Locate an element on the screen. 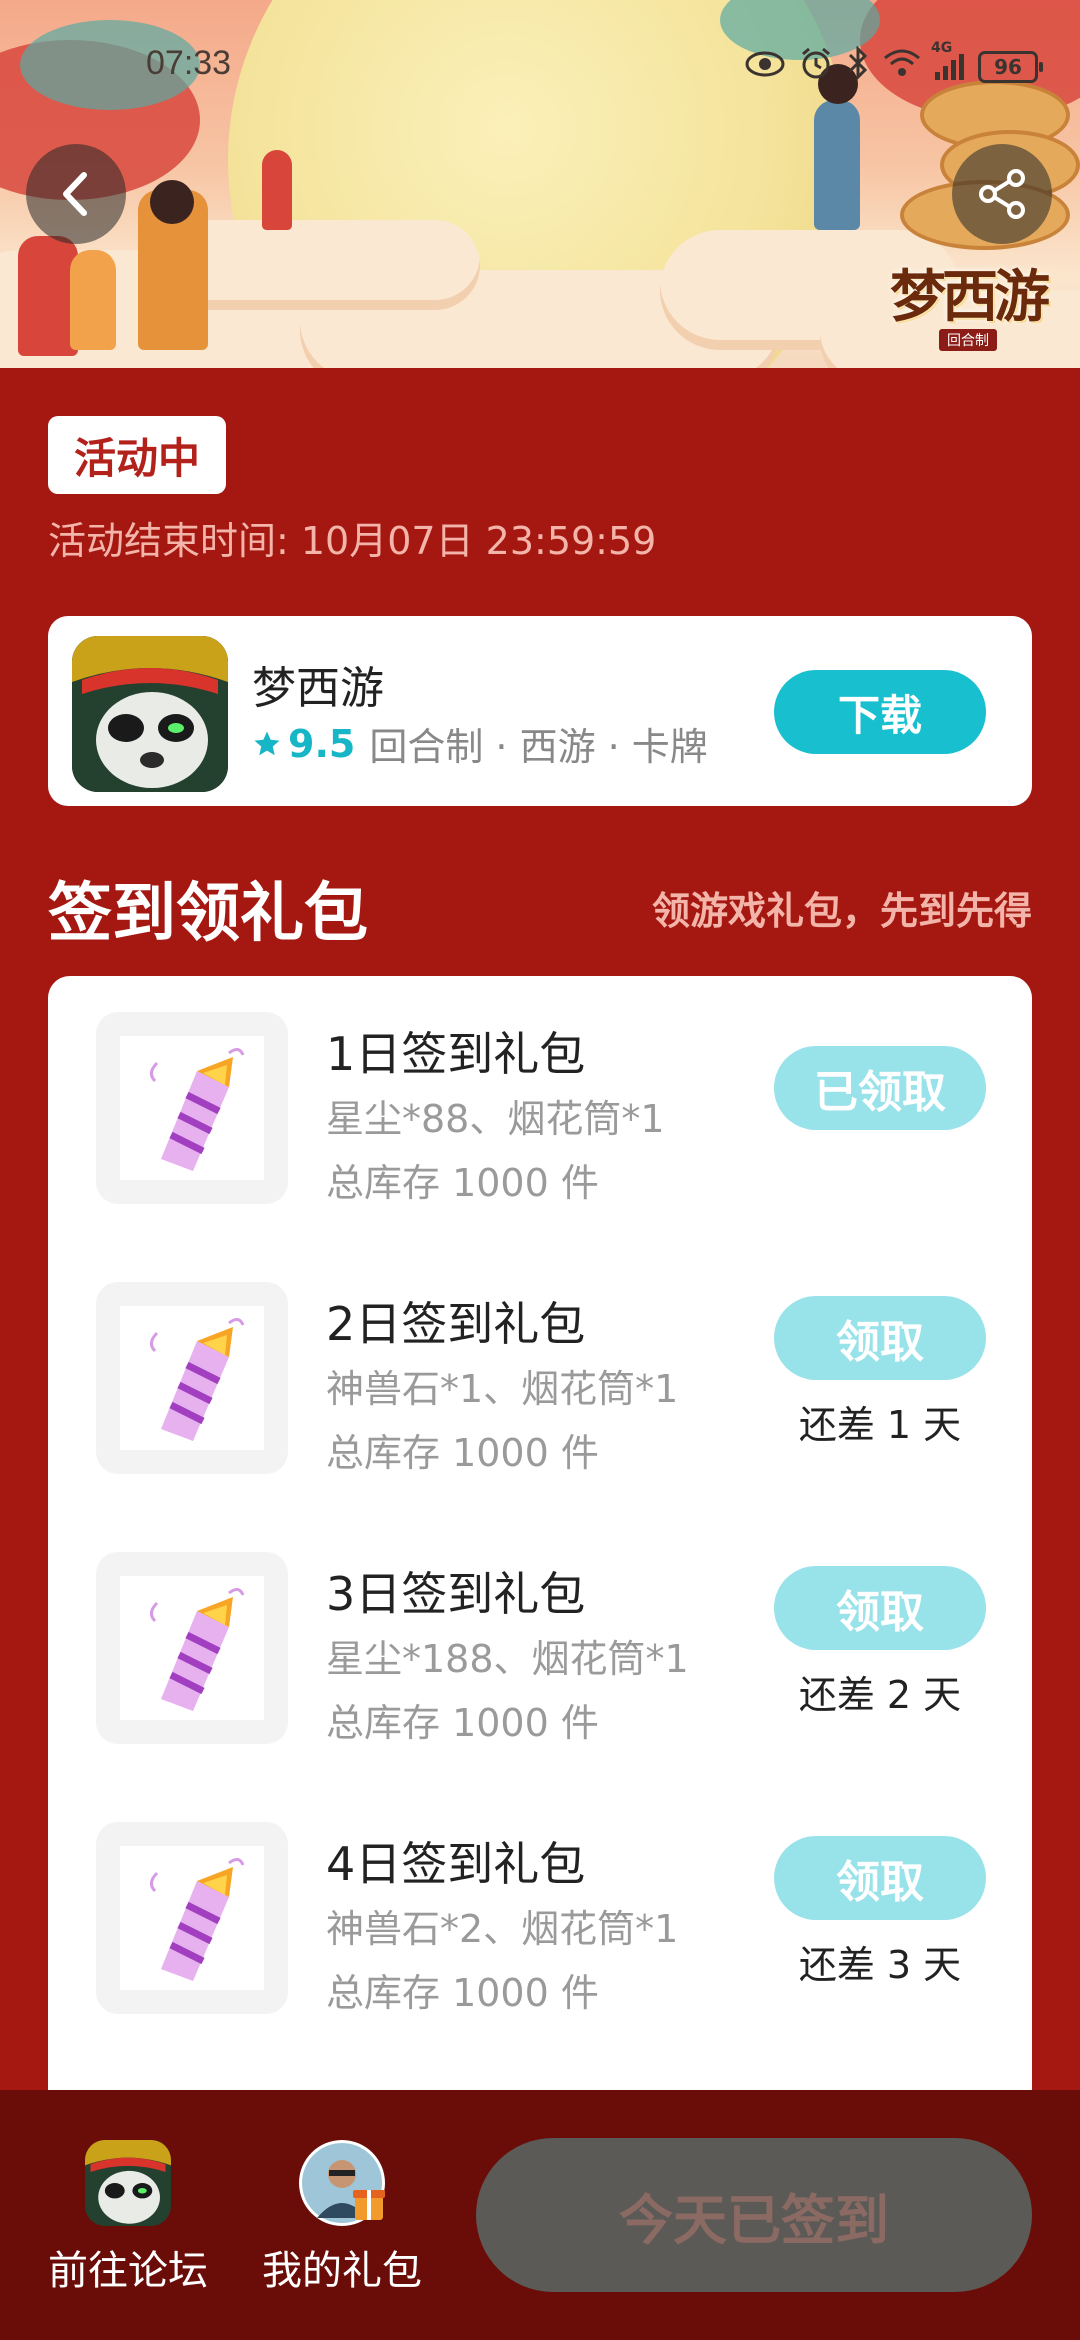 This screenshot has height=2340, width=1080. battery-level: 96 is located at coordinates (1008, 67).